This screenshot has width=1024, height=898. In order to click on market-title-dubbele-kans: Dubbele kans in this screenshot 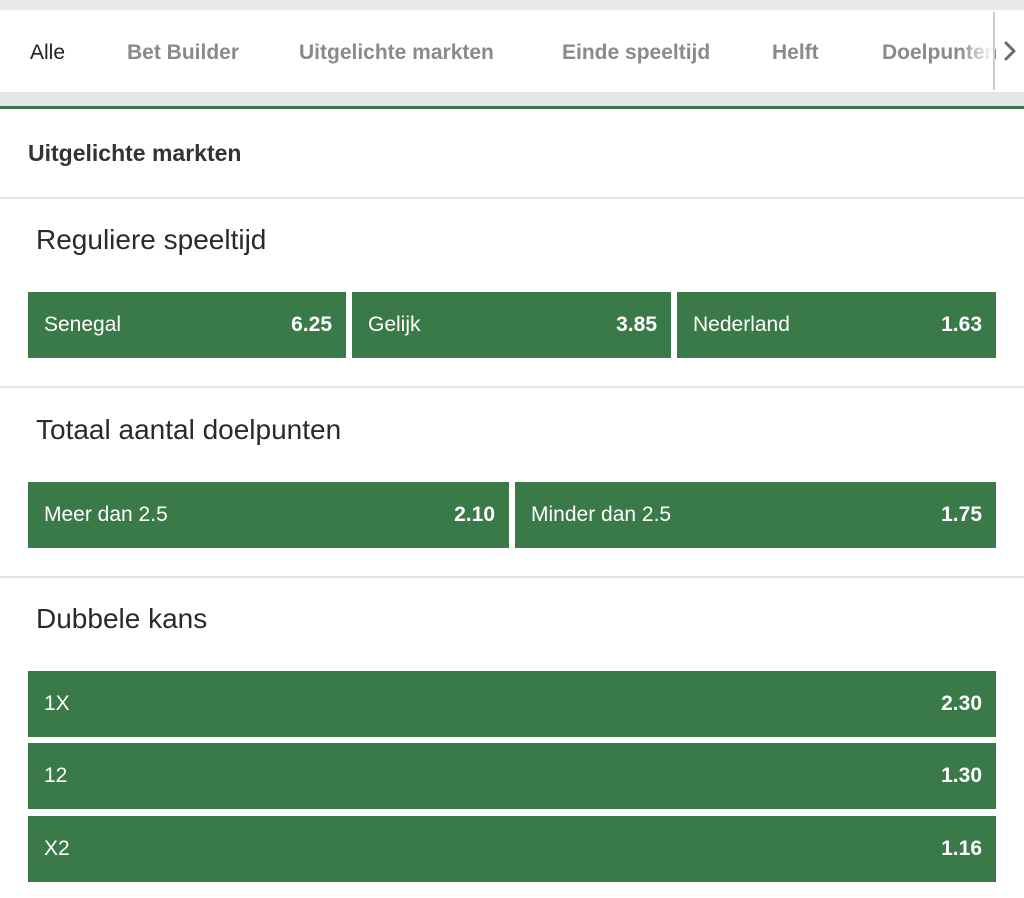, I will do `click(122, 618)`.